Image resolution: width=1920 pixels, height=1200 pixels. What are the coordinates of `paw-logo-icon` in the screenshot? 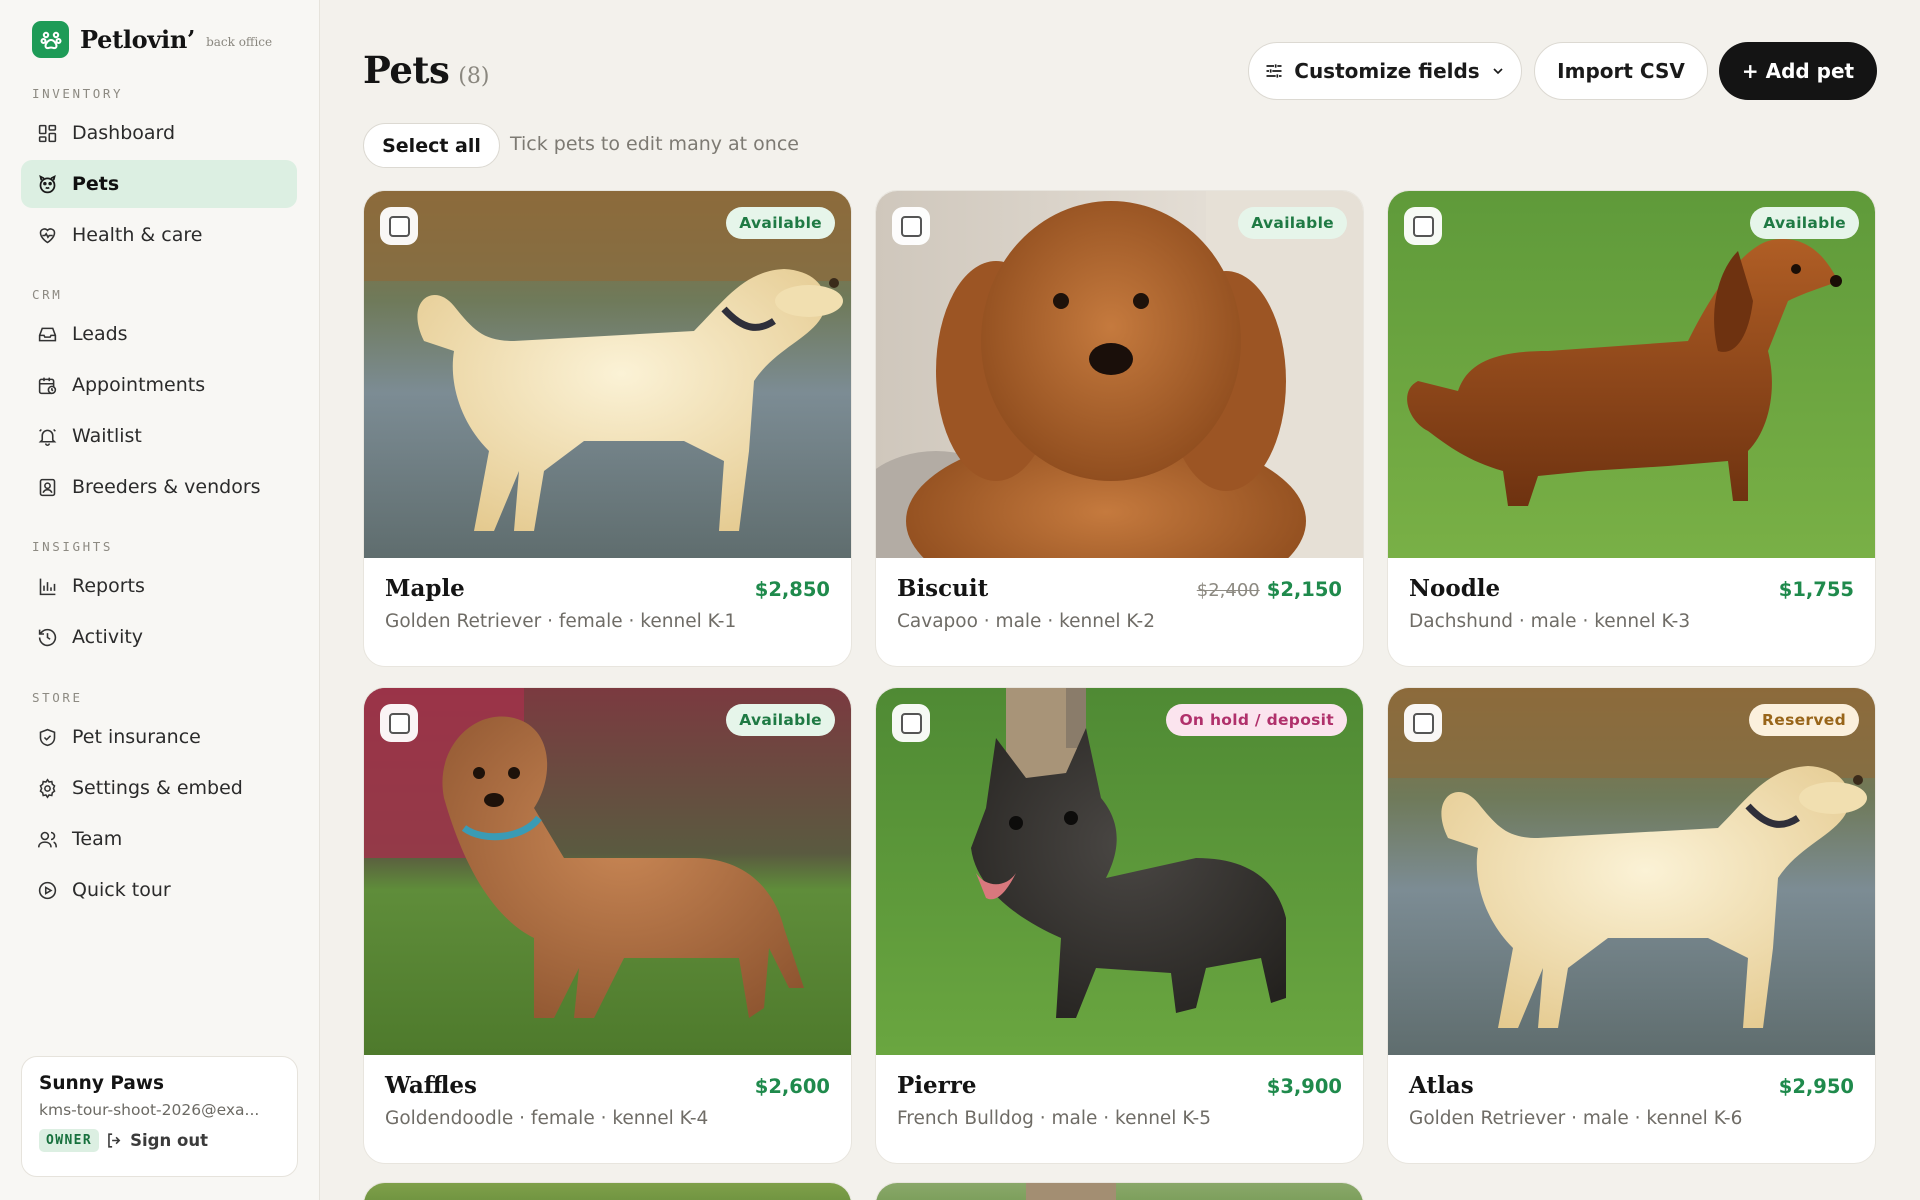 It's located at (50, 39).